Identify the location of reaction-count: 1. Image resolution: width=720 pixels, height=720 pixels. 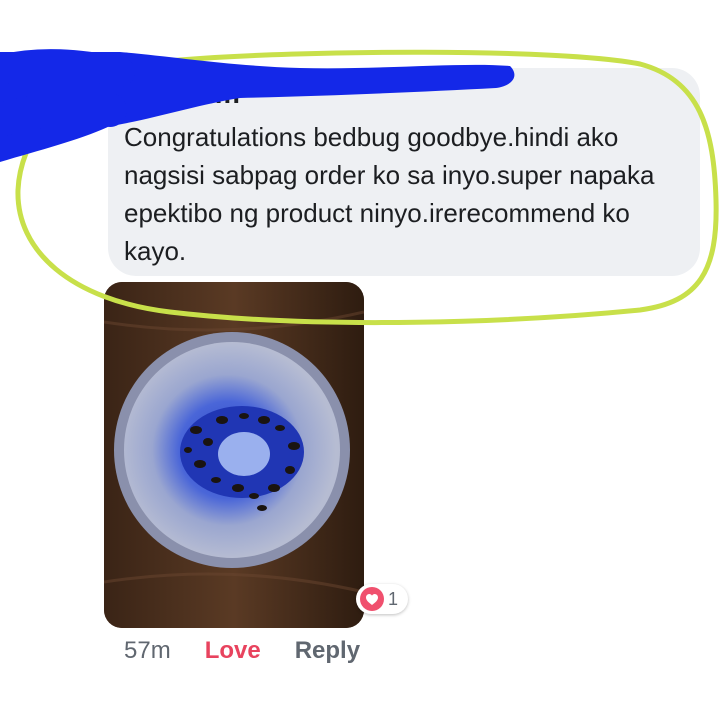
(393, 598).